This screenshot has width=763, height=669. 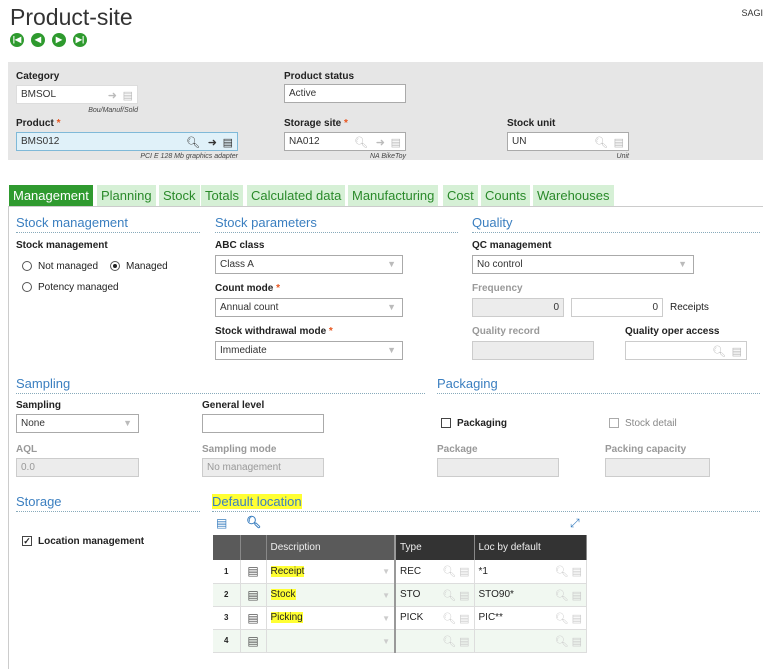 I want to click on product-field: BMS012 🔍︎ ➜ ▤, so click(x=127, y=141).